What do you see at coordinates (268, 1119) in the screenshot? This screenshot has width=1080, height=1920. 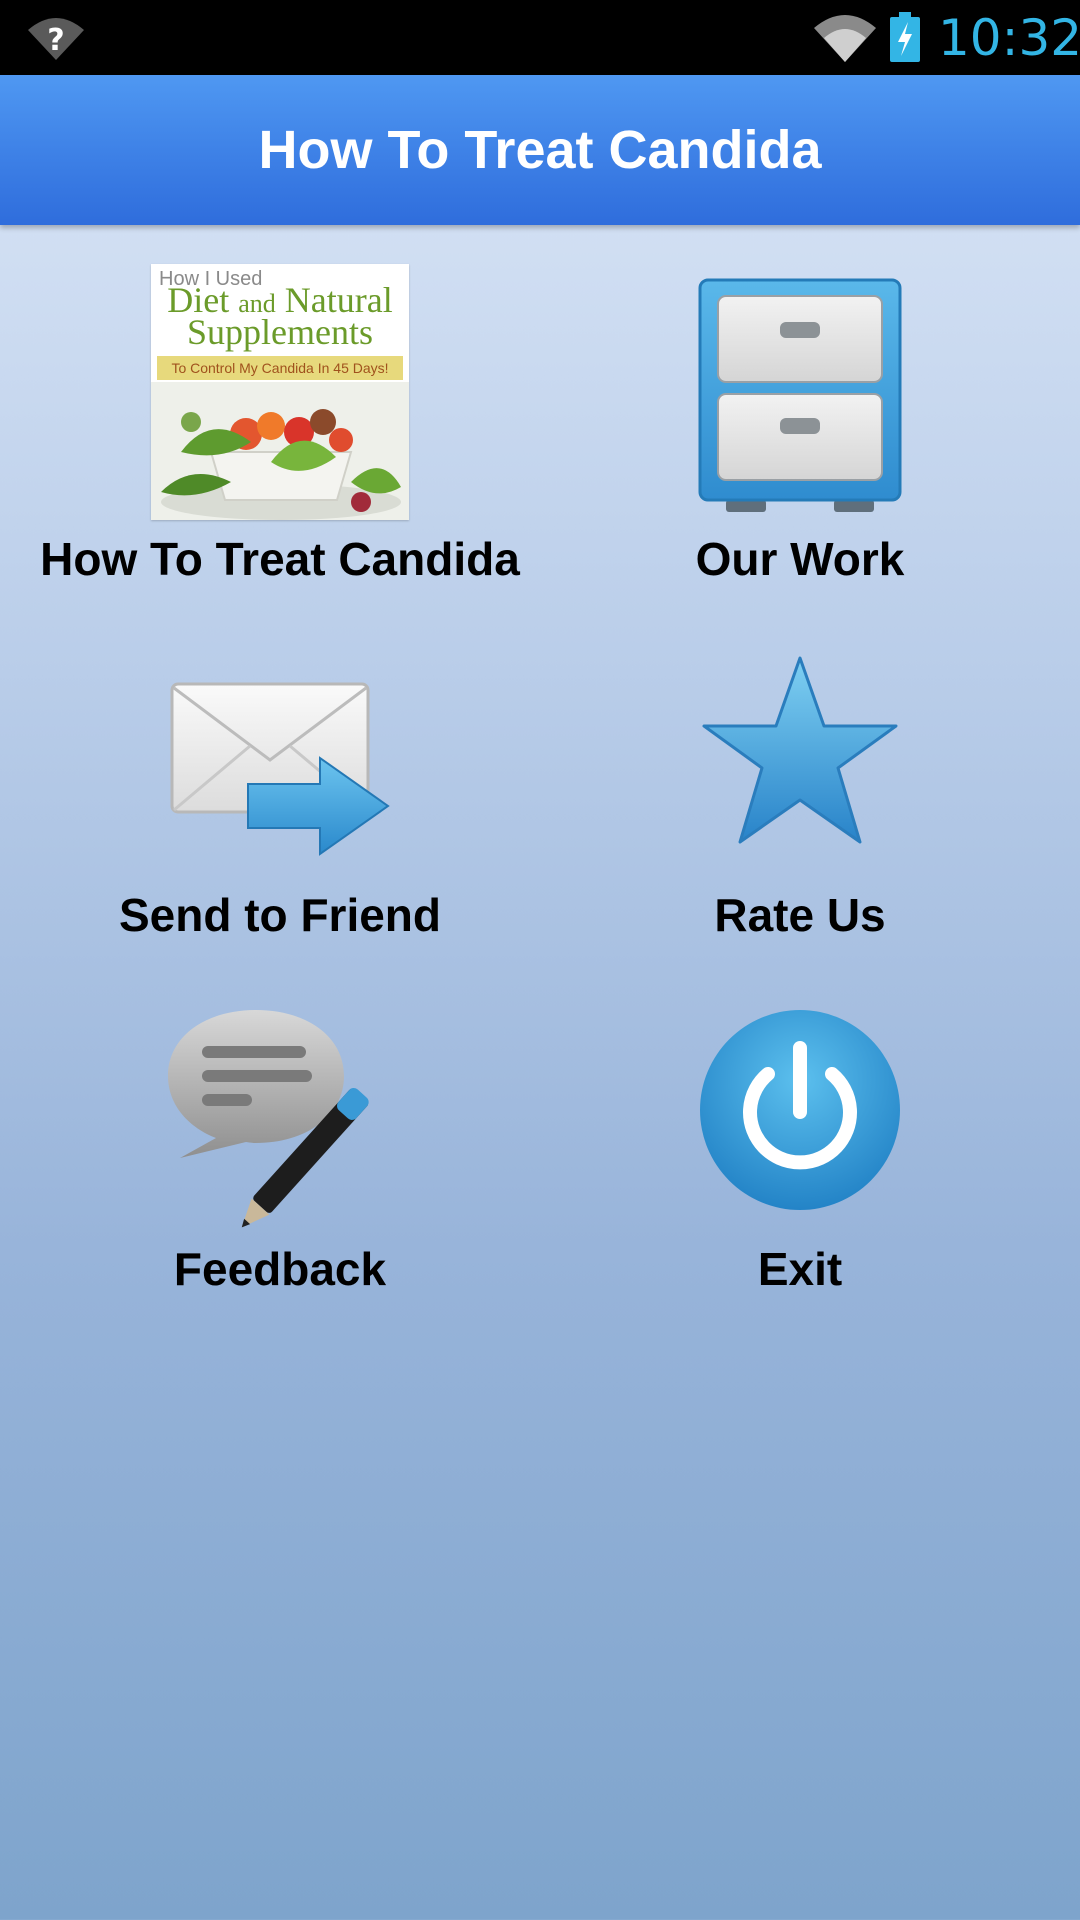 I see `feedback-icon` at bounding box center [268, 1119].